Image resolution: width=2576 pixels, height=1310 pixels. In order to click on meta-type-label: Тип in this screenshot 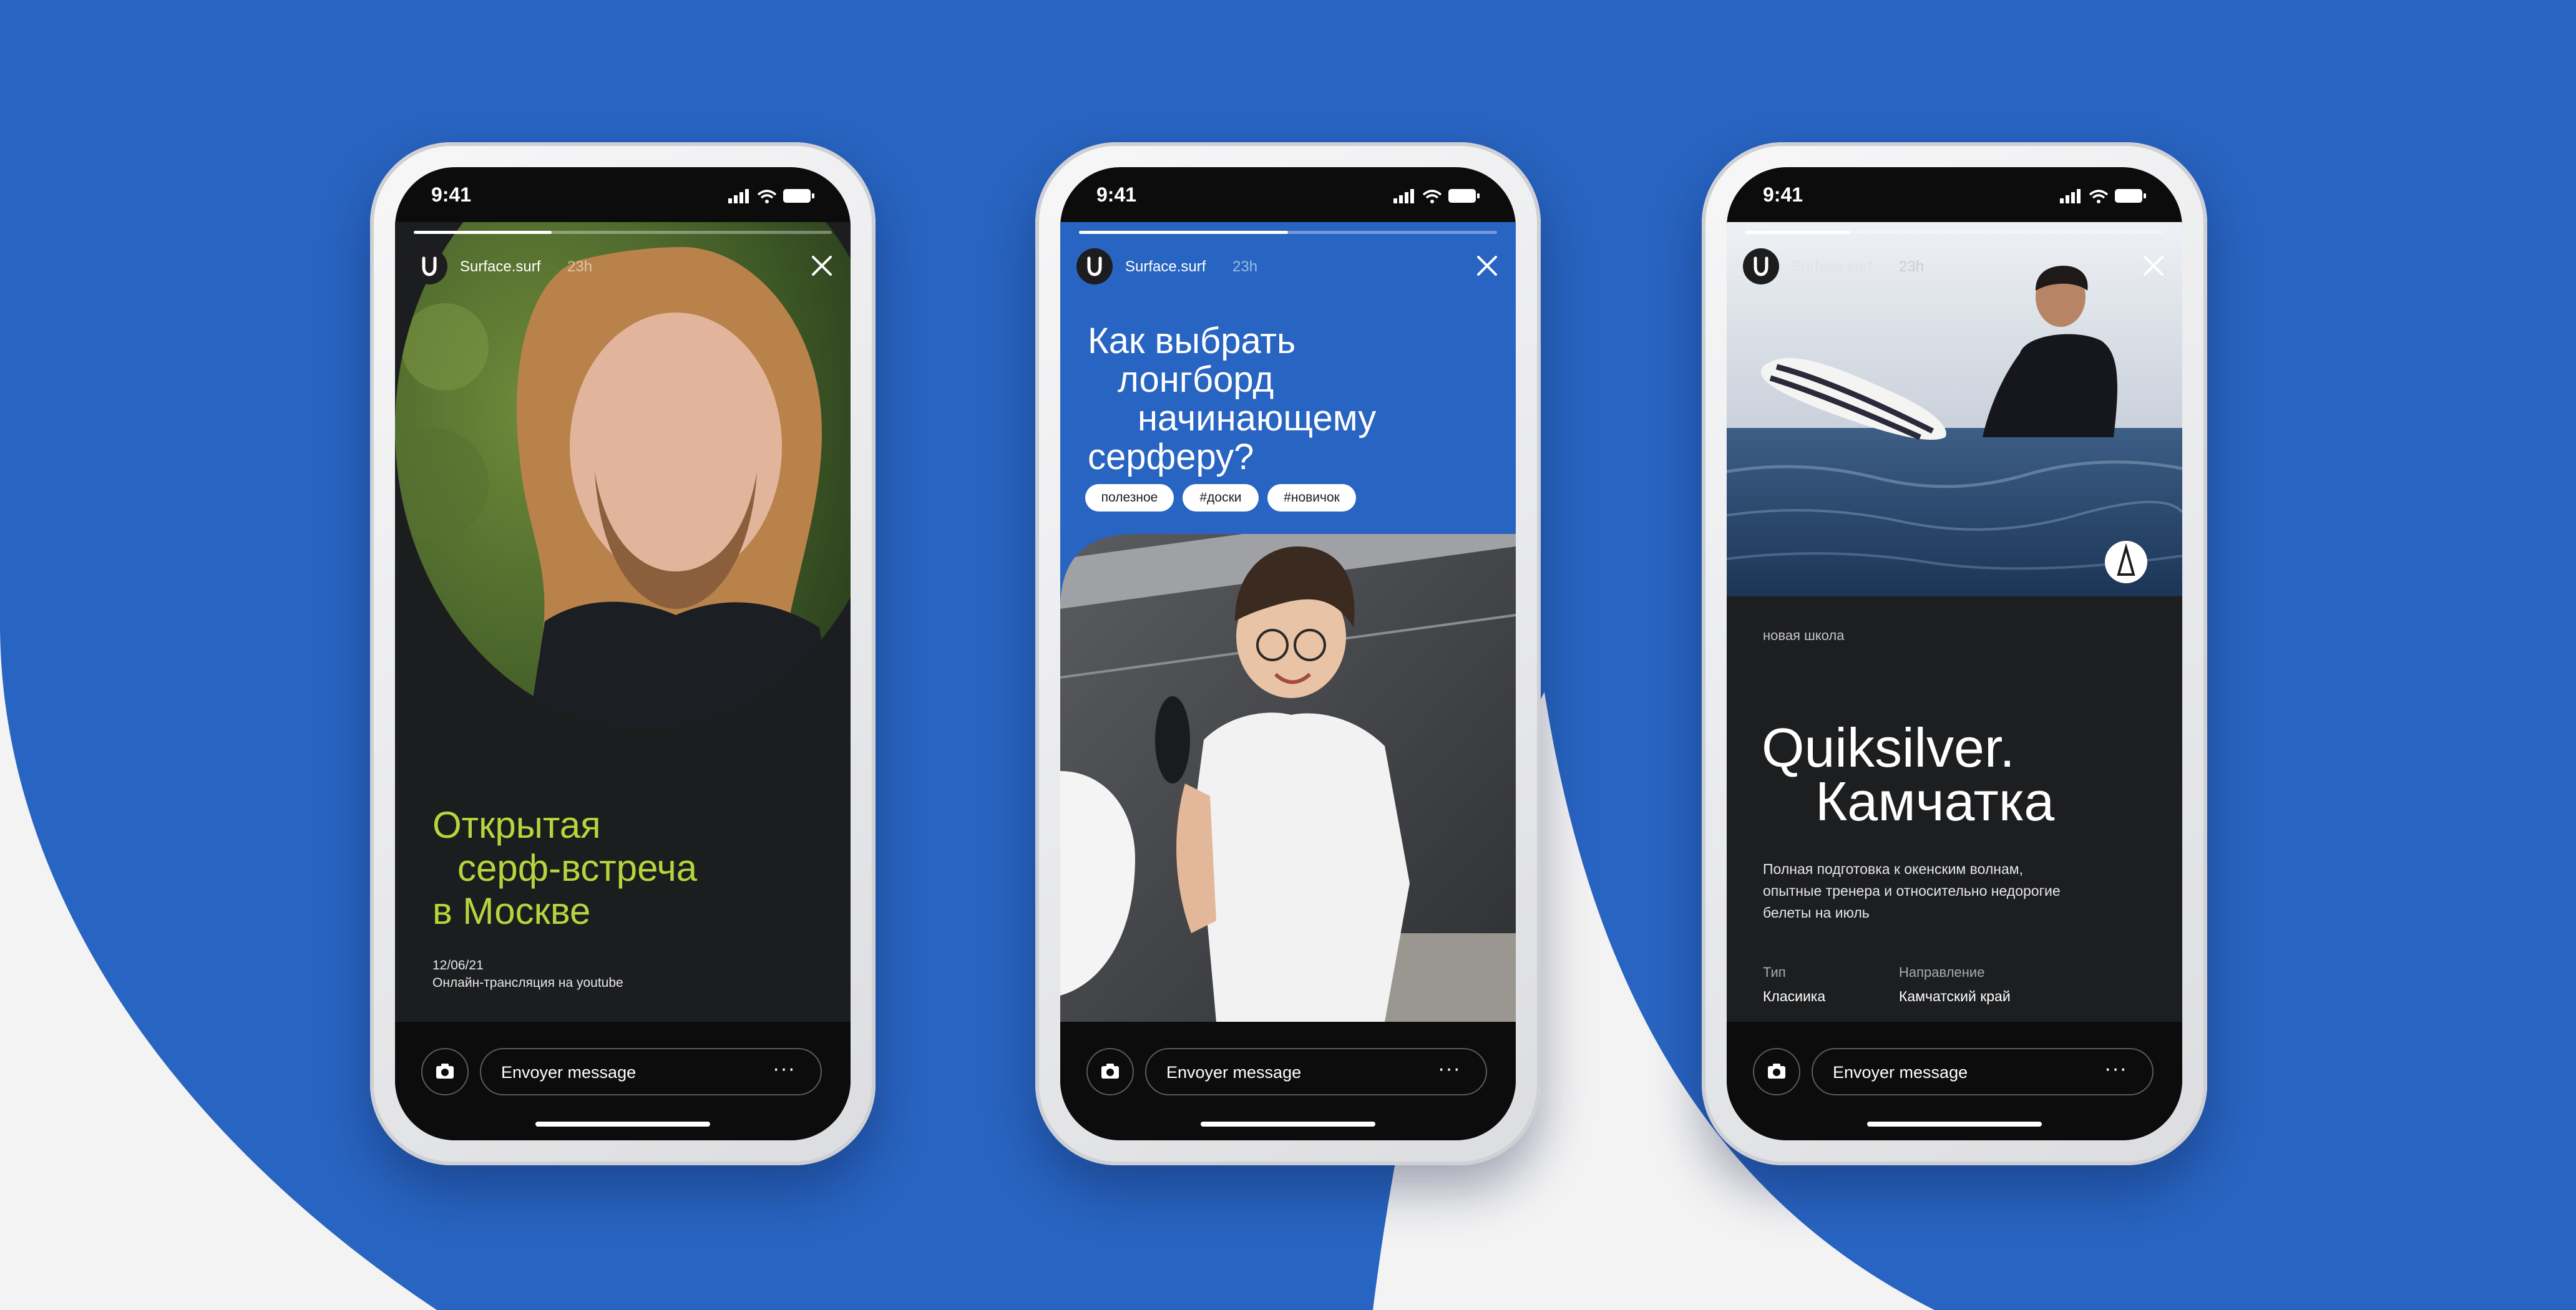, I will do `click(1774, 972)`.